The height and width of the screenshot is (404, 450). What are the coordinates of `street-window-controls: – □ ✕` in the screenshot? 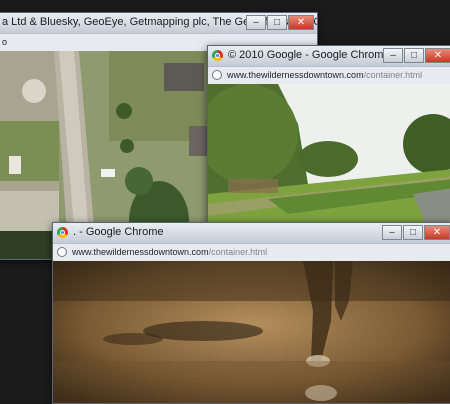 It's located at (416, 55).